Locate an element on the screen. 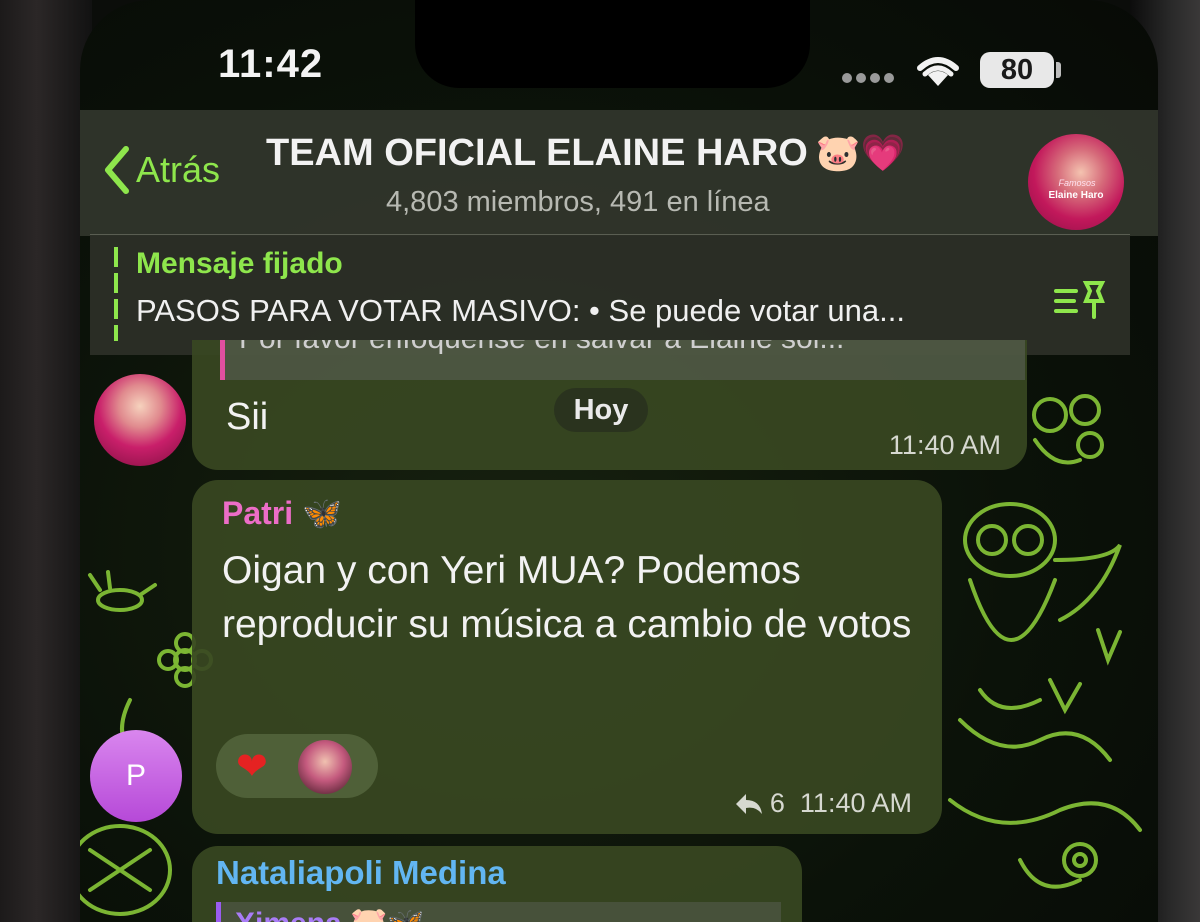 The height and width of the screenshot is (922, 1200). chat-title-emoji: 🐷💗 is located at coordinates (860, 152).